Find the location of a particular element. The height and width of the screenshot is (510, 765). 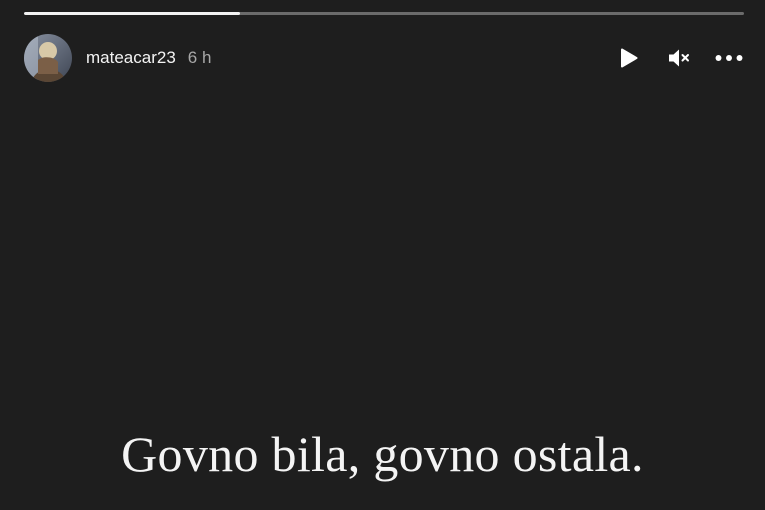

play-button is located at coordinates (629, 58).